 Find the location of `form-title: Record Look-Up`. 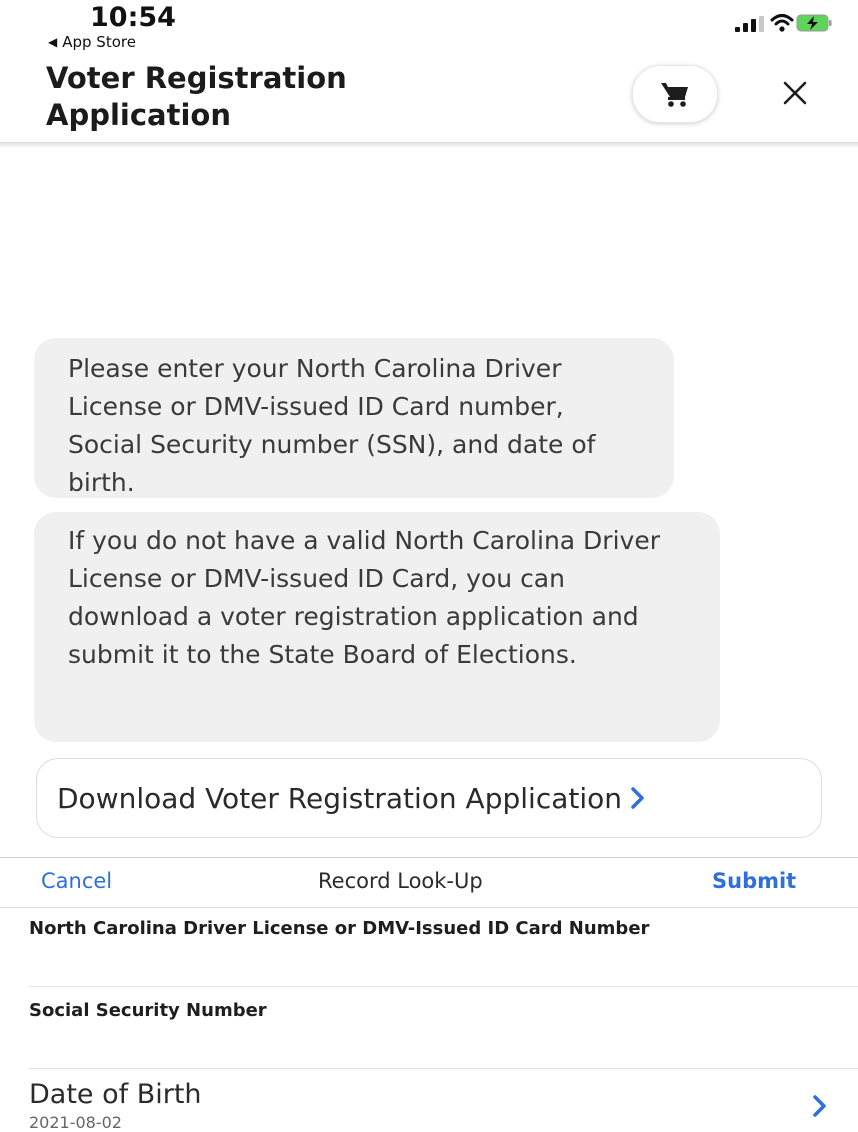

form-title: Record Look-Up is located at coordinates (400, 881).